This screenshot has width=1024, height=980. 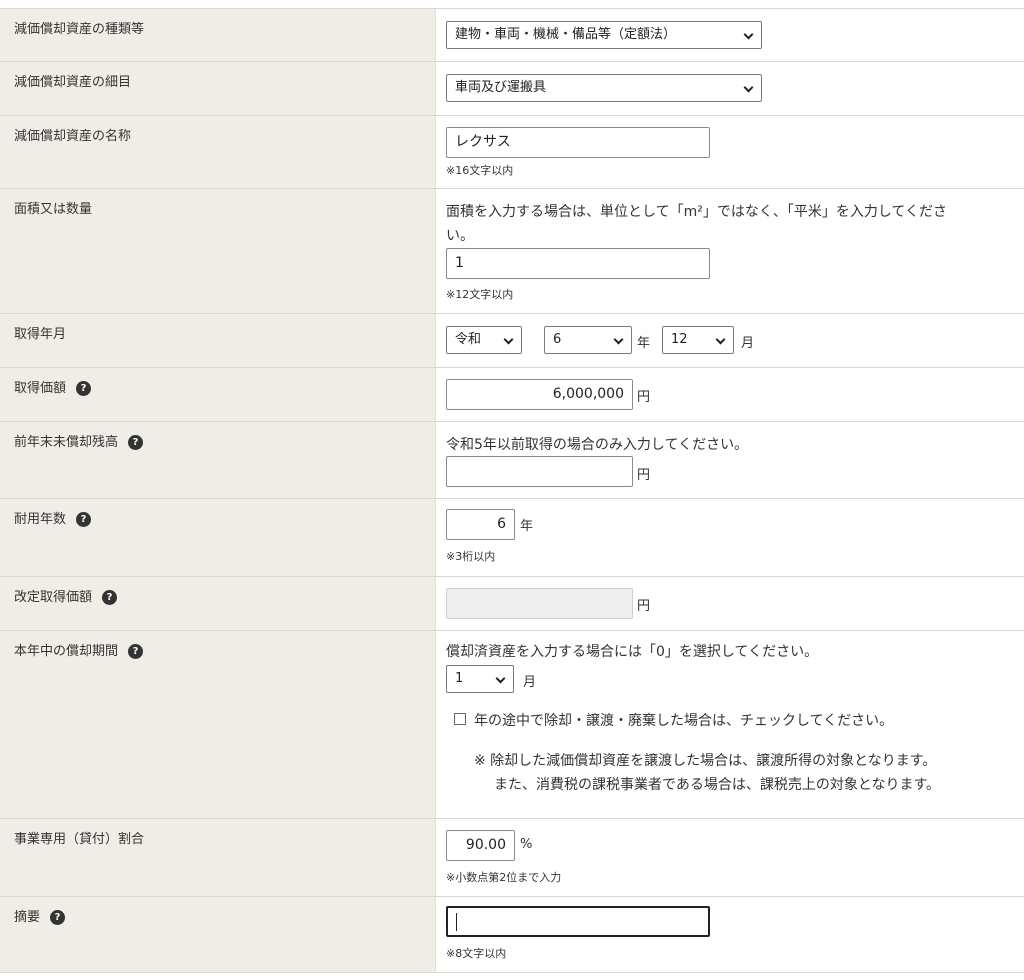 I want to click on quantity-instruction-cont: い。, so click(x=460, y=236).